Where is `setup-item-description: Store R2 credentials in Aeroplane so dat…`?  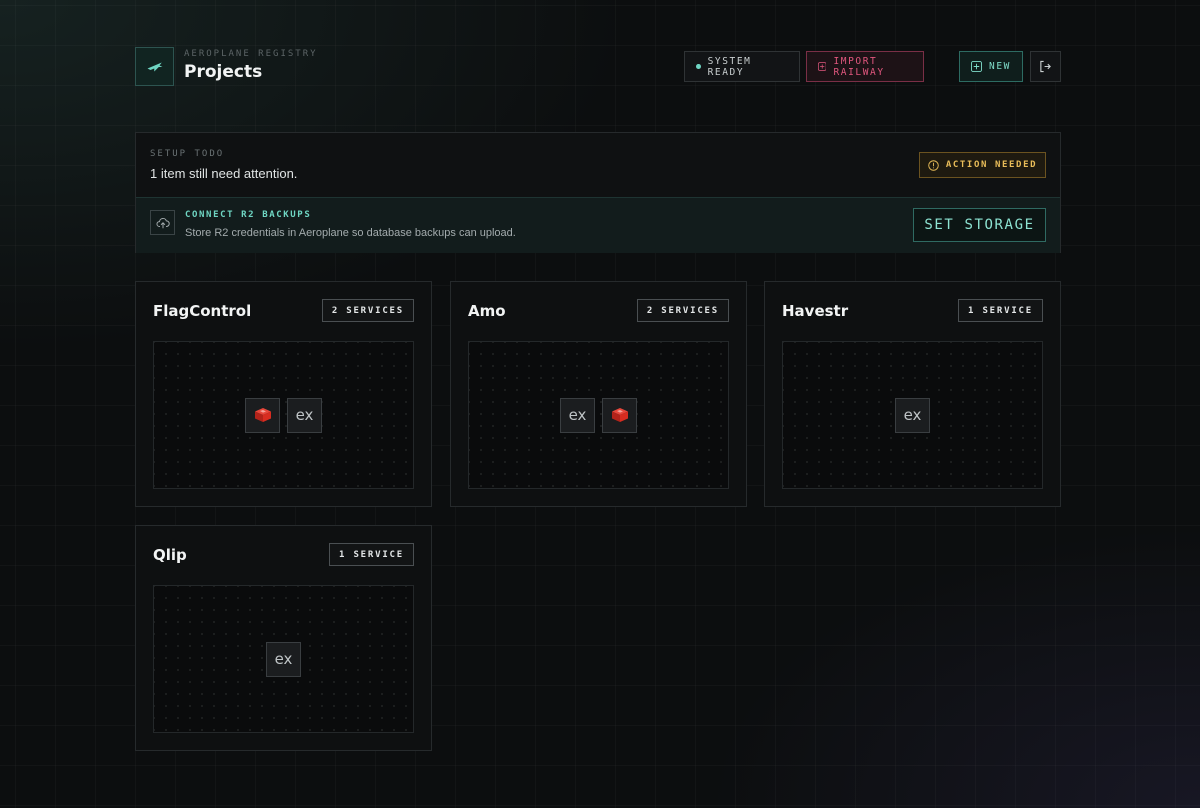
setup-item-description: Store R2 credentials in Aeroplane so dat… is located at coordinates (350, 233).